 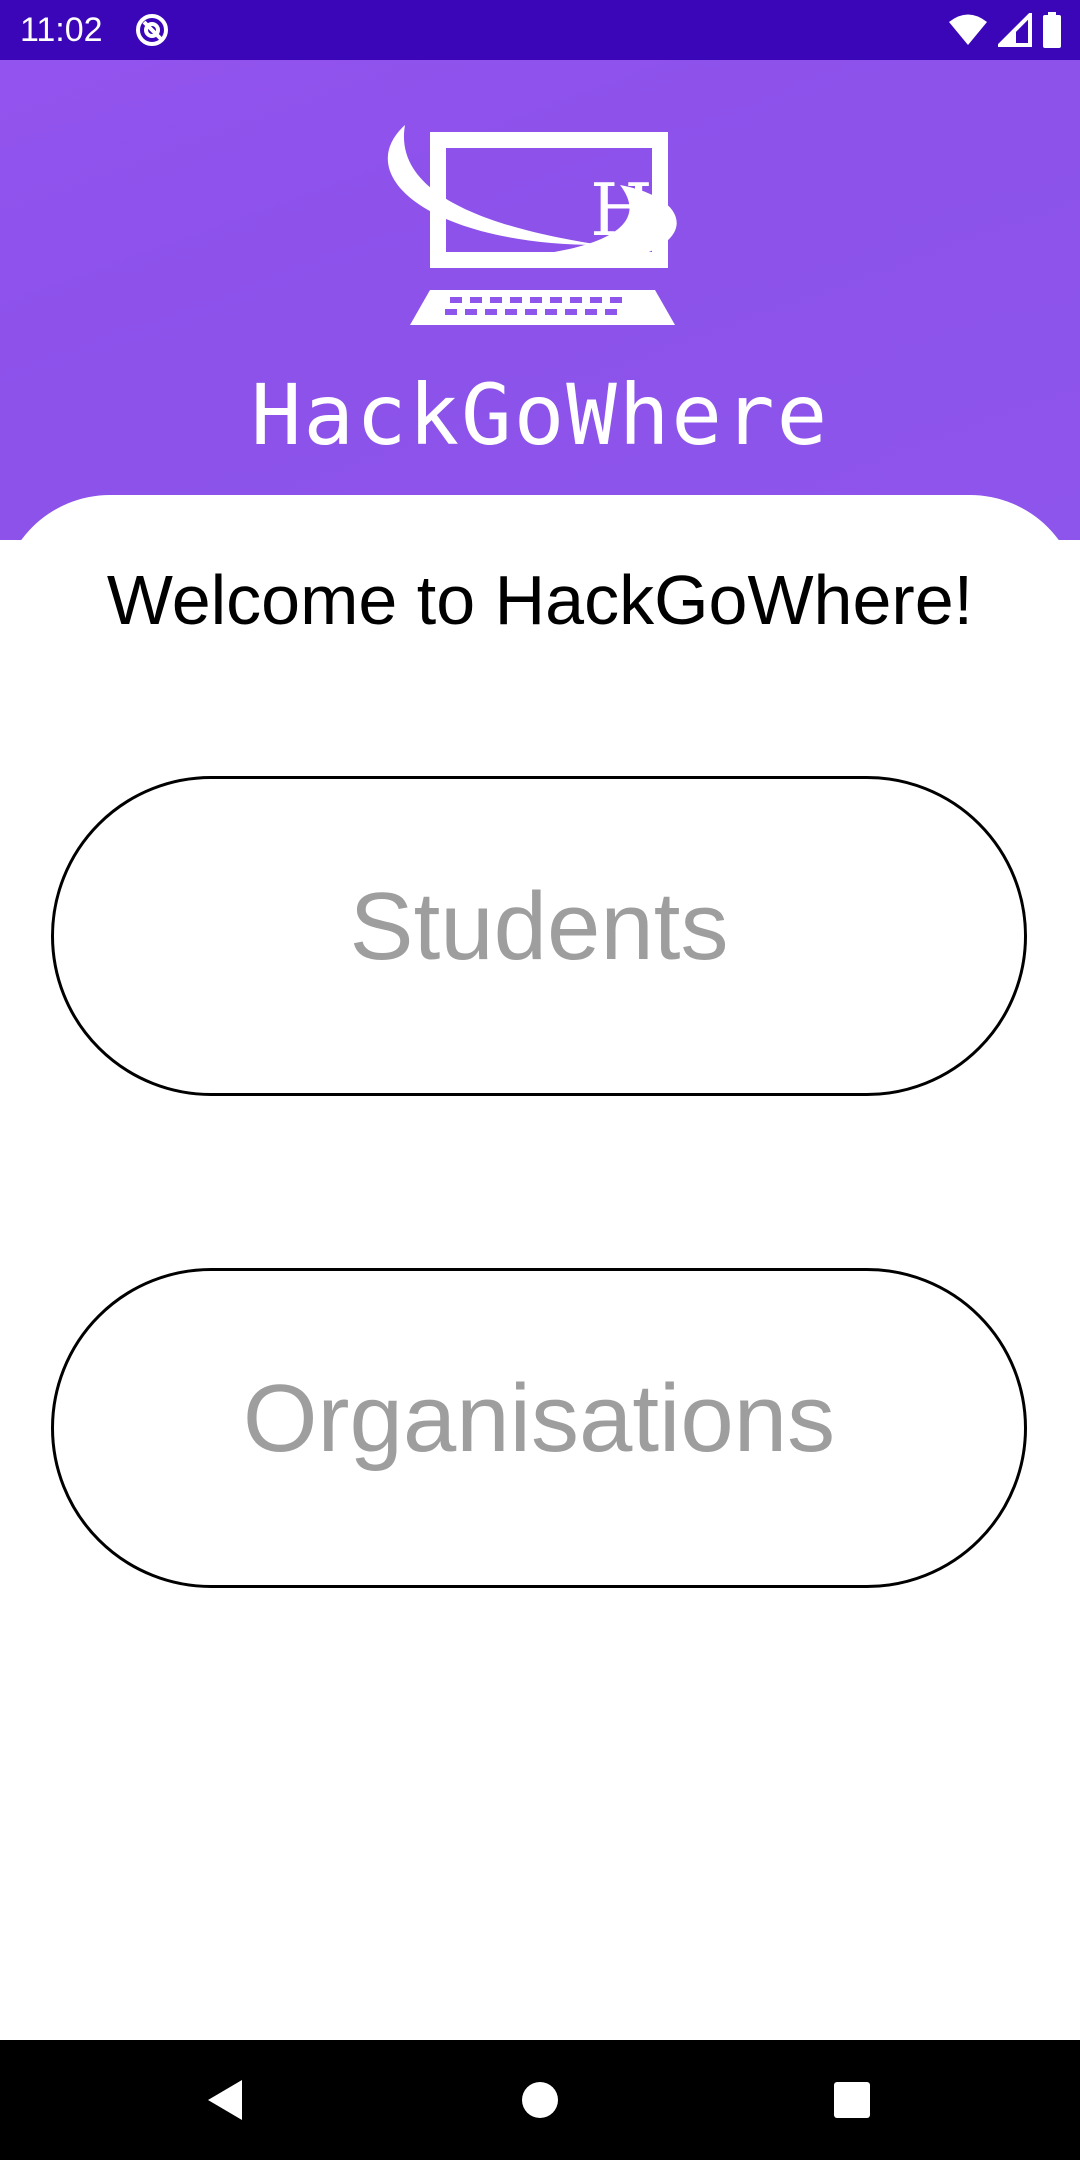 I want to click on app-name: HackGoWhere, so click(x=540, y=415).